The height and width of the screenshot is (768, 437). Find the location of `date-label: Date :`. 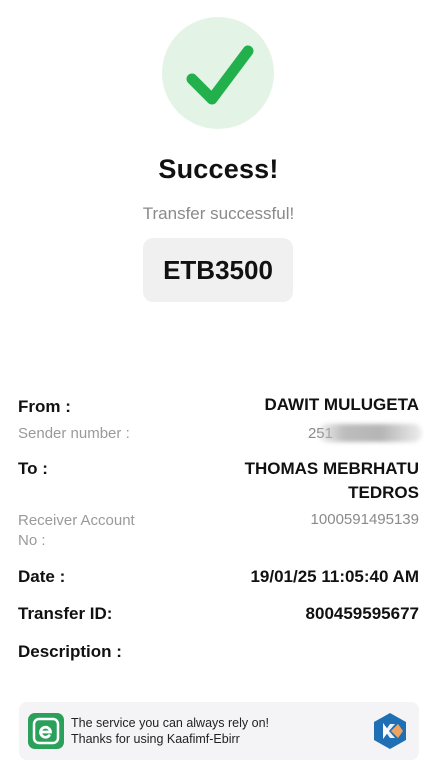

date-label: Date : is located at coordinates (42, 576).